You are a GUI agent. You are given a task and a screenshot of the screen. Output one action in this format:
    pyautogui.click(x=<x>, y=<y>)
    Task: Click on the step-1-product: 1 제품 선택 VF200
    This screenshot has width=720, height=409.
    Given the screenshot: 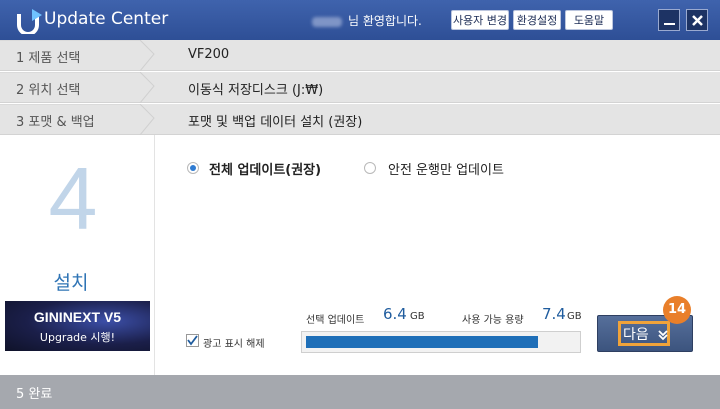 What is the action you would take?
    pyautogui.click(x=360, y=55)
    